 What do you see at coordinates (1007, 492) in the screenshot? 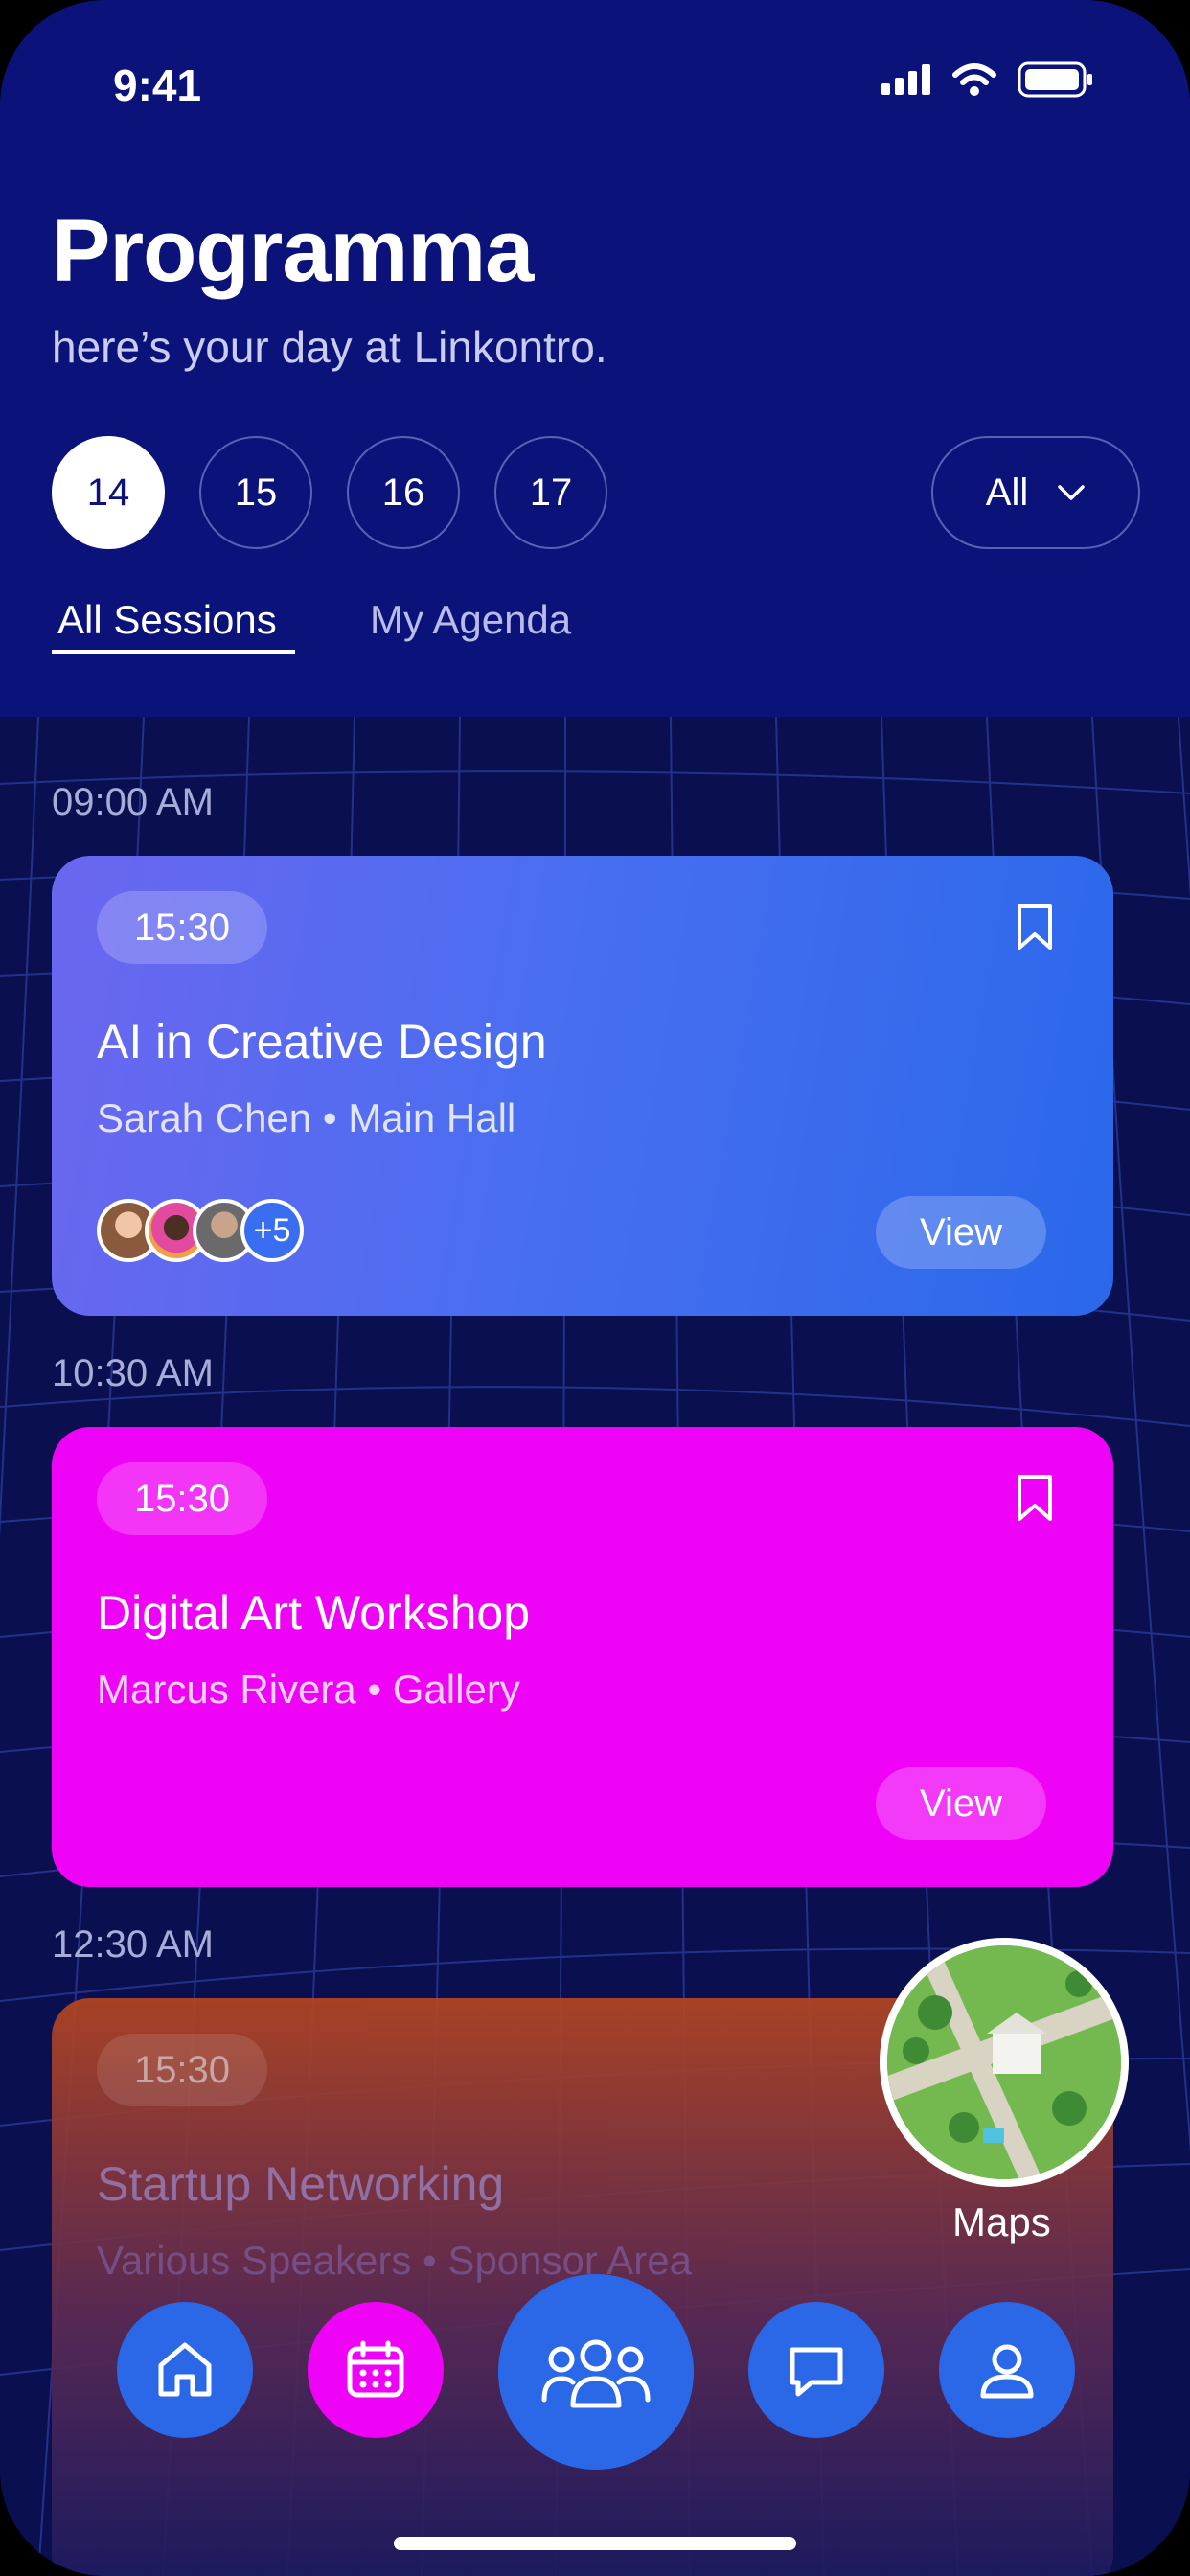
I see `filter-label: All` at bounding box center [1007, 492].